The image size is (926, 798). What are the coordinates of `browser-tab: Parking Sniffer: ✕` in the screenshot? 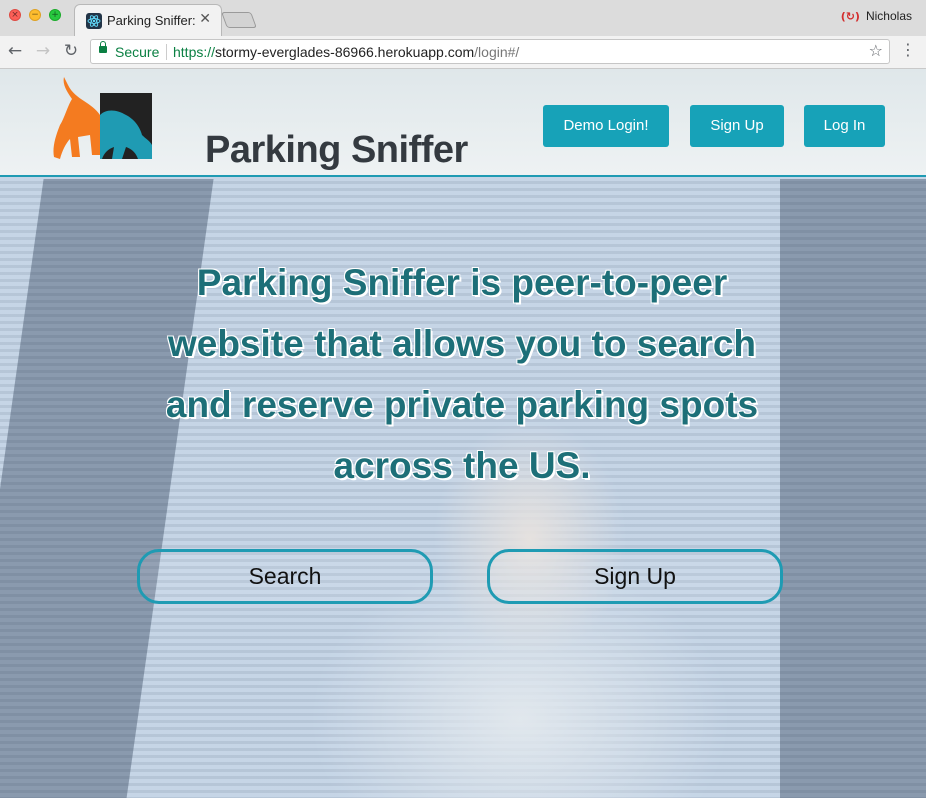 It's located at (148, 20).